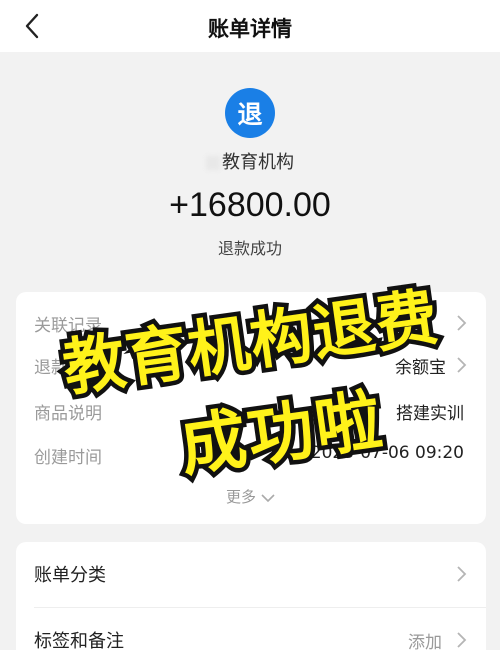 Image resolution: width=500 pixels, height=650 pixels. I want to click on nav-bar: 账单详情, so click(250, 26).